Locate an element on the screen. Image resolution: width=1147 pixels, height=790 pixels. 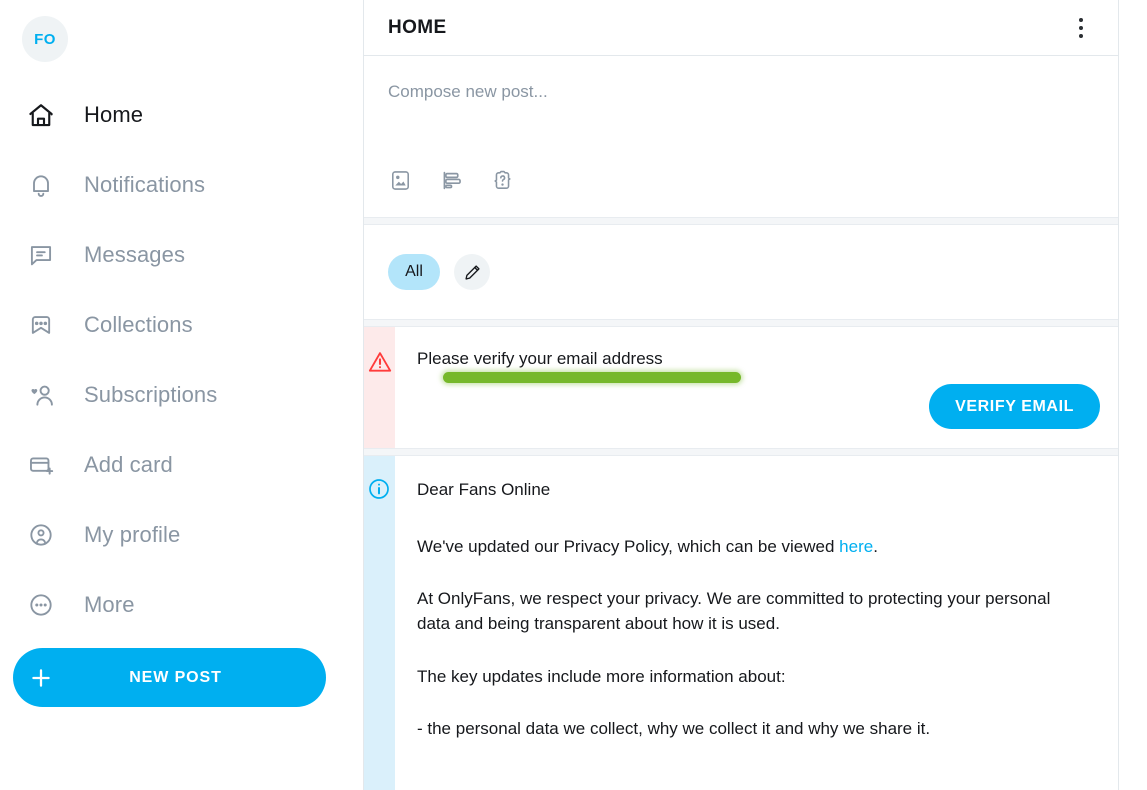
bookmark-stars-icon is located at coordinates (41, 325).